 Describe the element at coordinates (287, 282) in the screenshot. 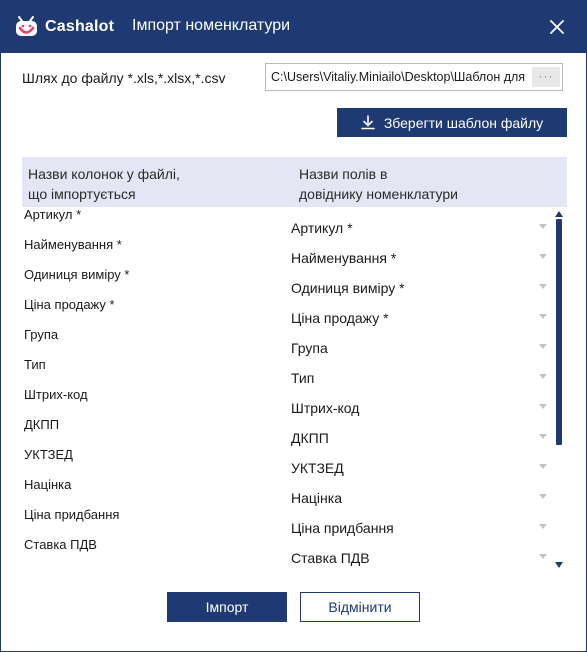

I see `mapping-row: Одиниця виміру * Одиниця виміру *` at that location.